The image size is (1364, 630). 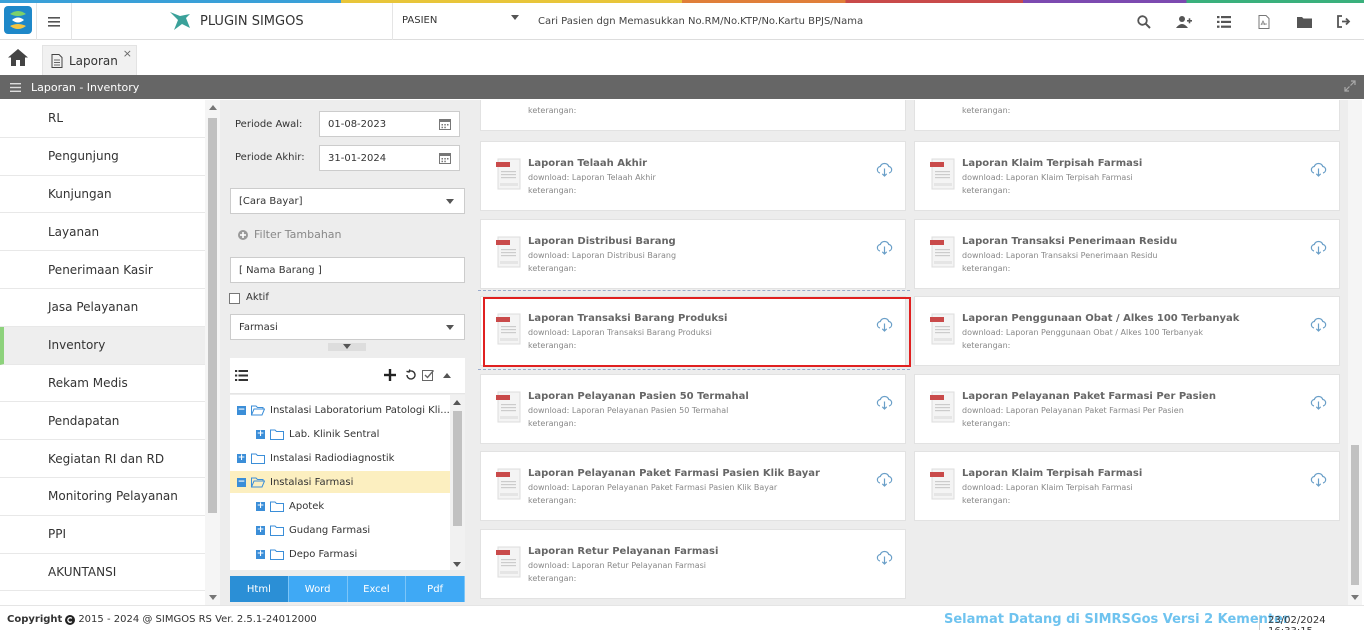 I want to click on format-pdf-button: Pdf, so click(x=435, y=589).